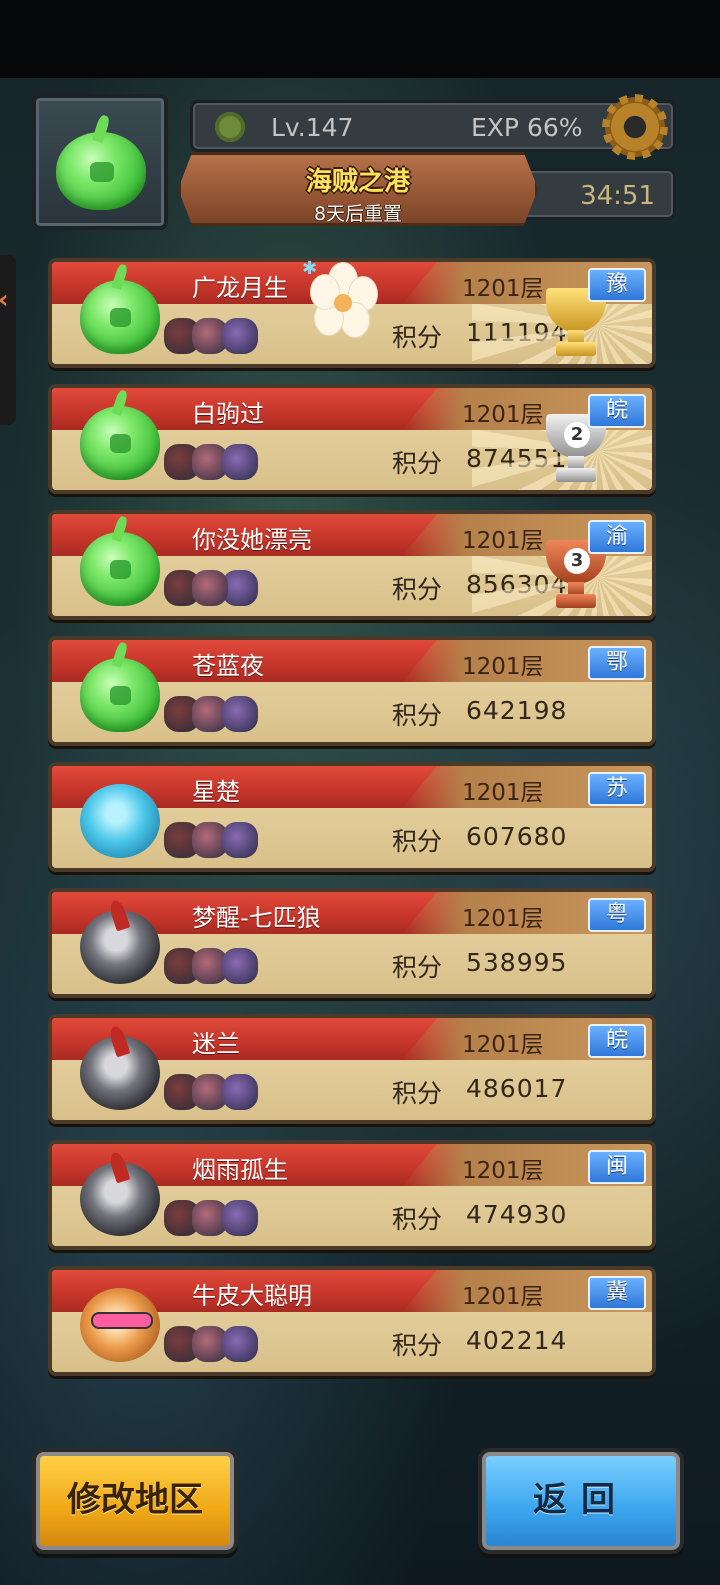 This screenshot has height=1585, width=720. What do you see at coordinates (8, 340) in the screenshot?
I see `side-drawer-tab: ‹` at bounding box center [8, 340].